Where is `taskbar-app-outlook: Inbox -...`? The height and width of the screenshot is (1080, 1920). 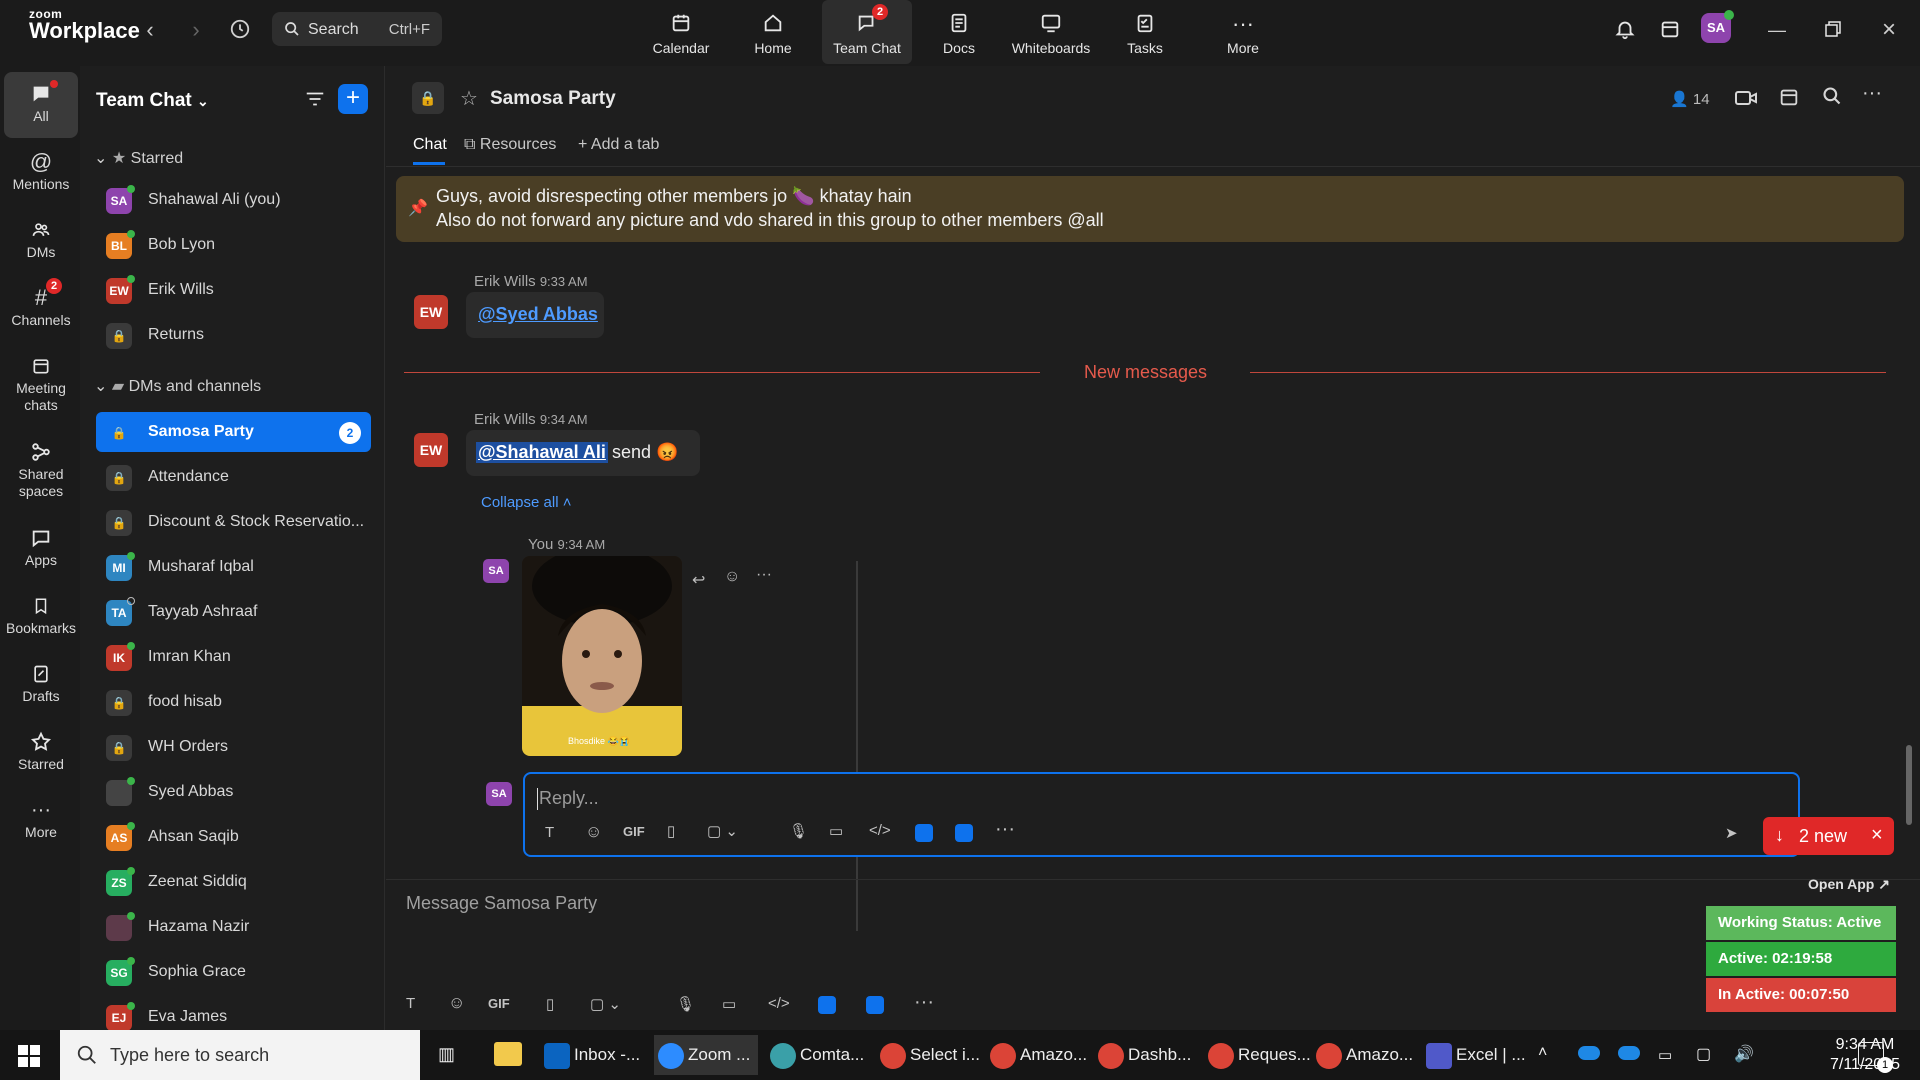
taskbar-app-outlook: Inbox -... is located at coordinates (594, 1055).